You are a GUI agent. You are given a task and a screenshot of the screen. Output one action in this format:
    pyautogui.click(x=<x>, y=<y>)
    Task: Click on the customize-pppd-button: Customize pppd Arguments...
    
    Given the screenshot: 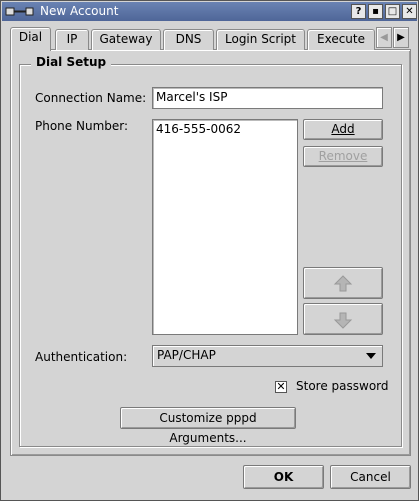 What is the action you would take?
    pyautogui.click(x=208, y=426)
    